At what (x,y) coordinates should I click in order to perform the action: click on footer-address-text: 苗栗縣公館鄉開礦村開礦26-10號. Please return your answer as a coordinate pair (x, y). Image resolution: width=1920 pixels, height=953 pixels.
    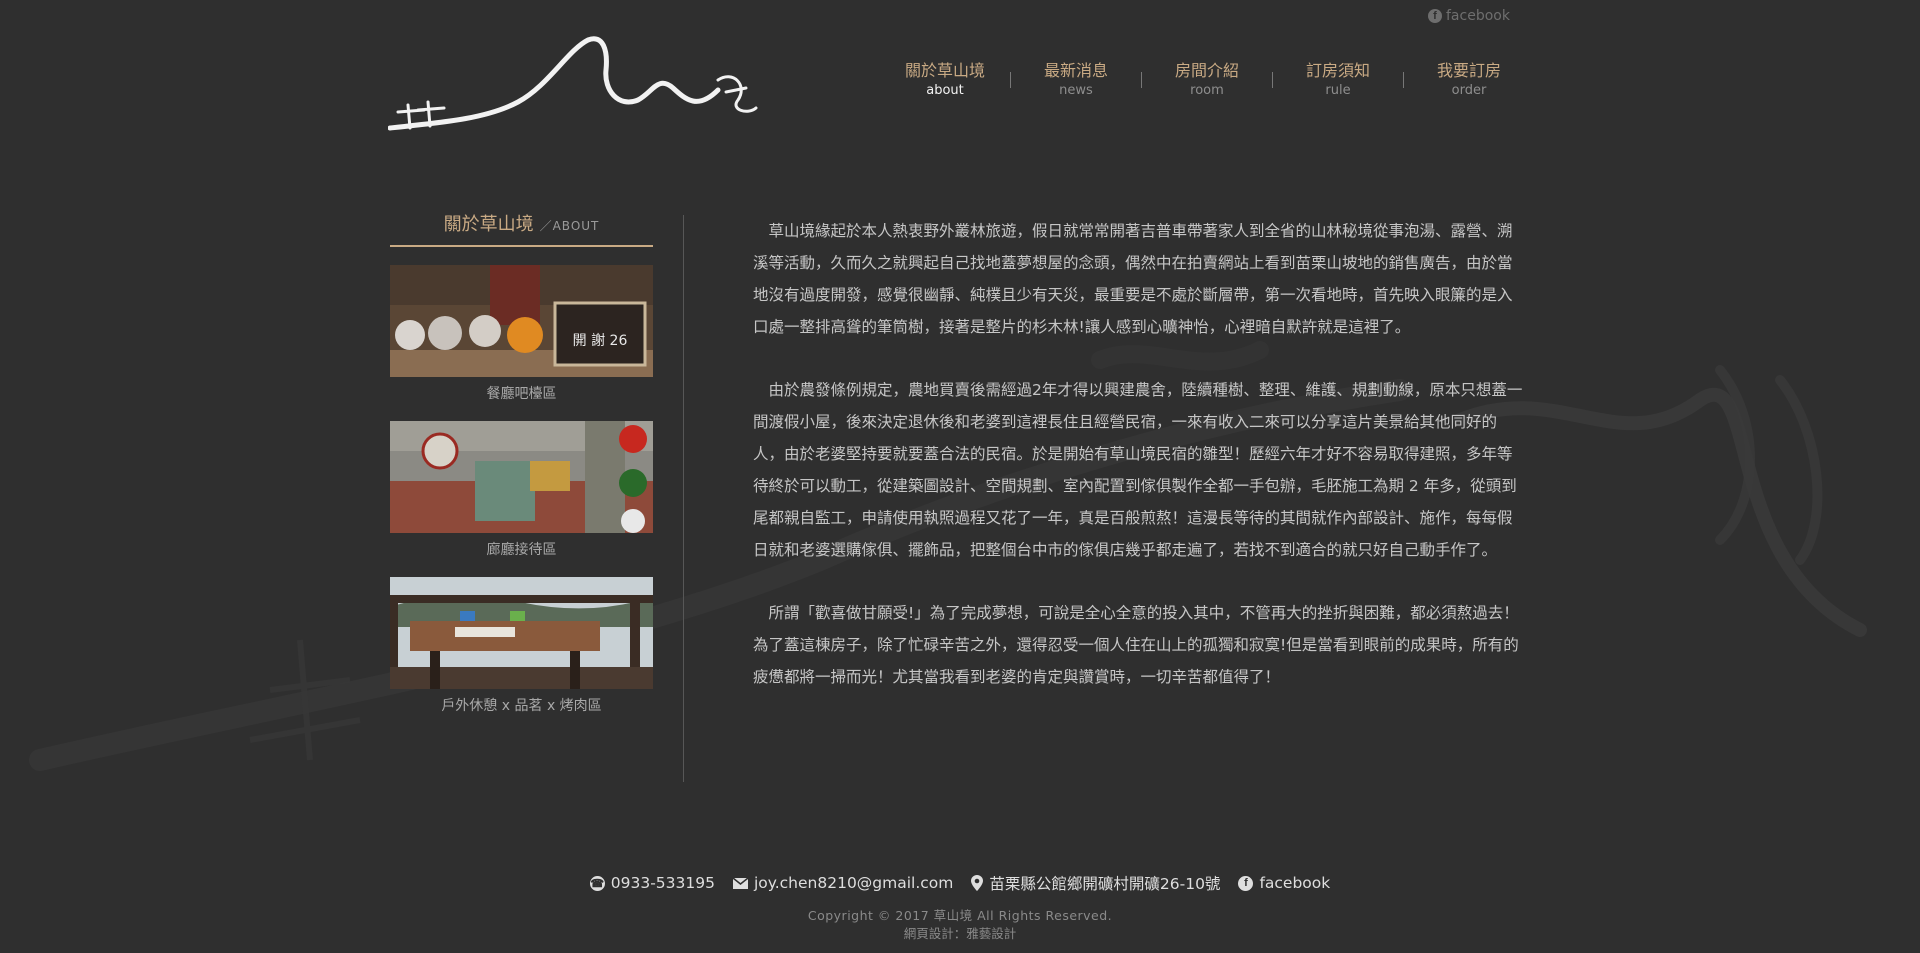
    Looking at the image, I should click on (1105, 884).